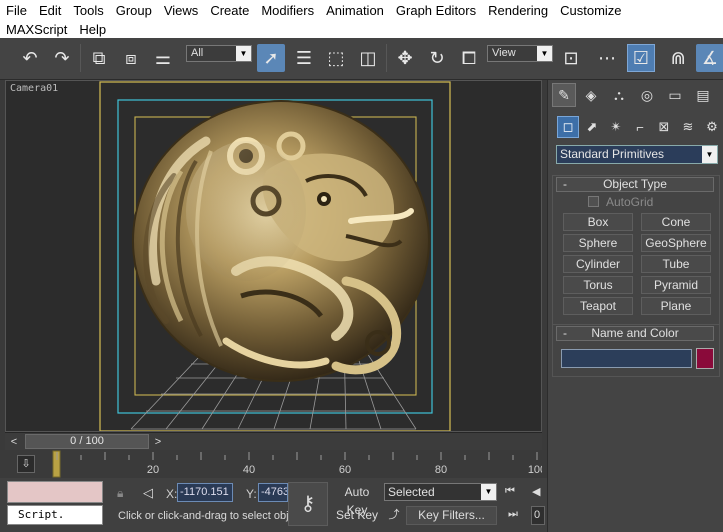 The height and width of the screenshot is (532, 723). Describe the element at coordinates (308, 504) in the screenshot. I see `set-key-icon: ⚷` at that location.